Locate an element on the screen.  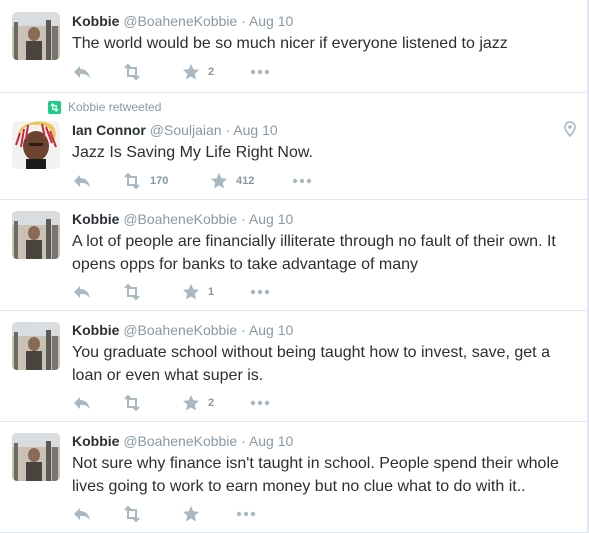
like-button: 1 is located at coordinates (198, 292).